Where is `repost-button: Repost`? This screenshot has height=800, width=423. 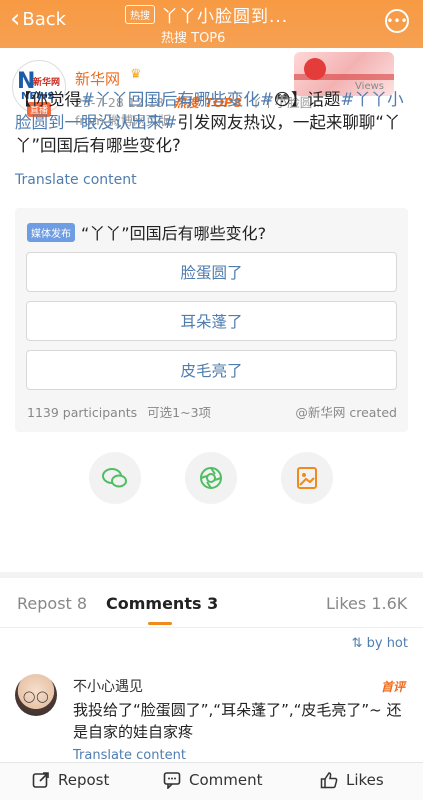
repost-button: Repost is located at coordinates (70, 780).